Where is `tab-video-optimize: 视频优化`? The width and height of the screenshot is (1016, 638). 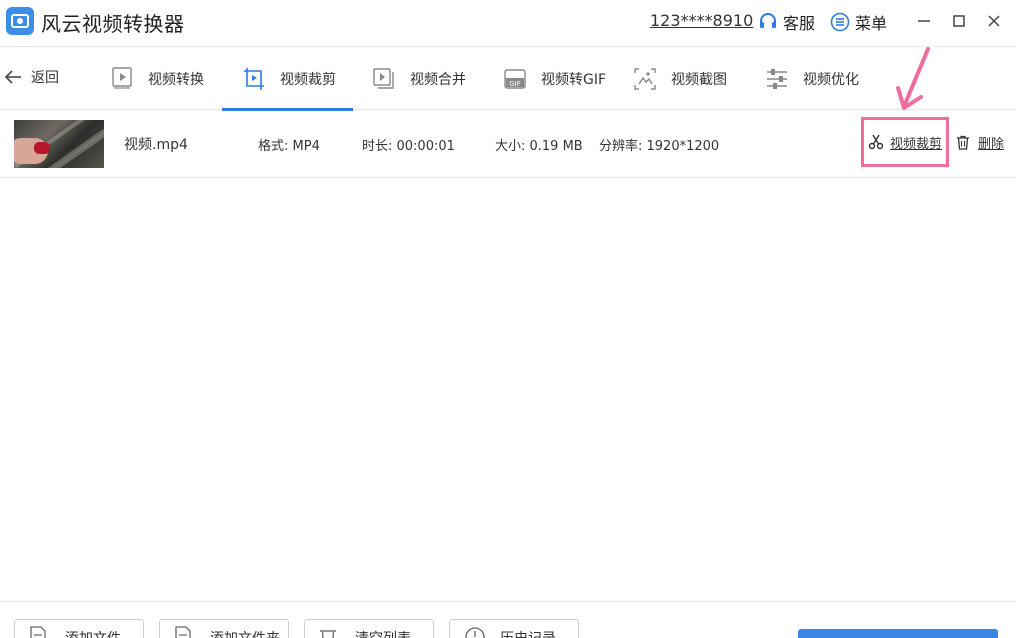
tab-video-optimize: 视频优化 is located at coordinates (825, 78).